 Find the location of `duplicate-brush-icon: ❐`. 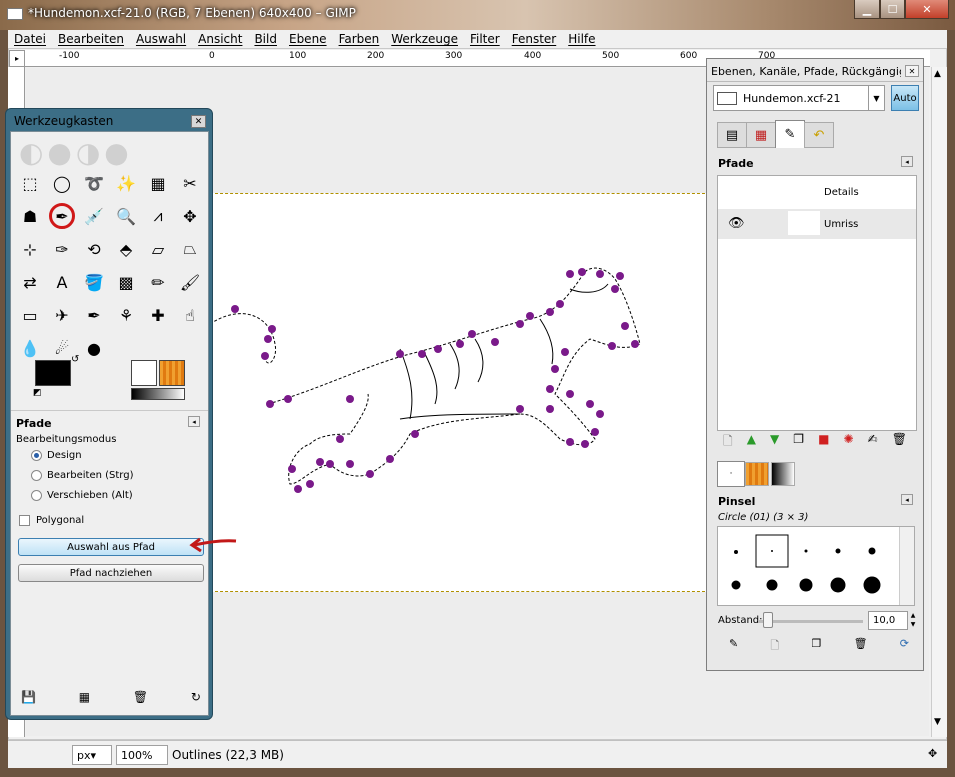

duplicate-brush-icon: ❐ is located at coordinates (816, 646).